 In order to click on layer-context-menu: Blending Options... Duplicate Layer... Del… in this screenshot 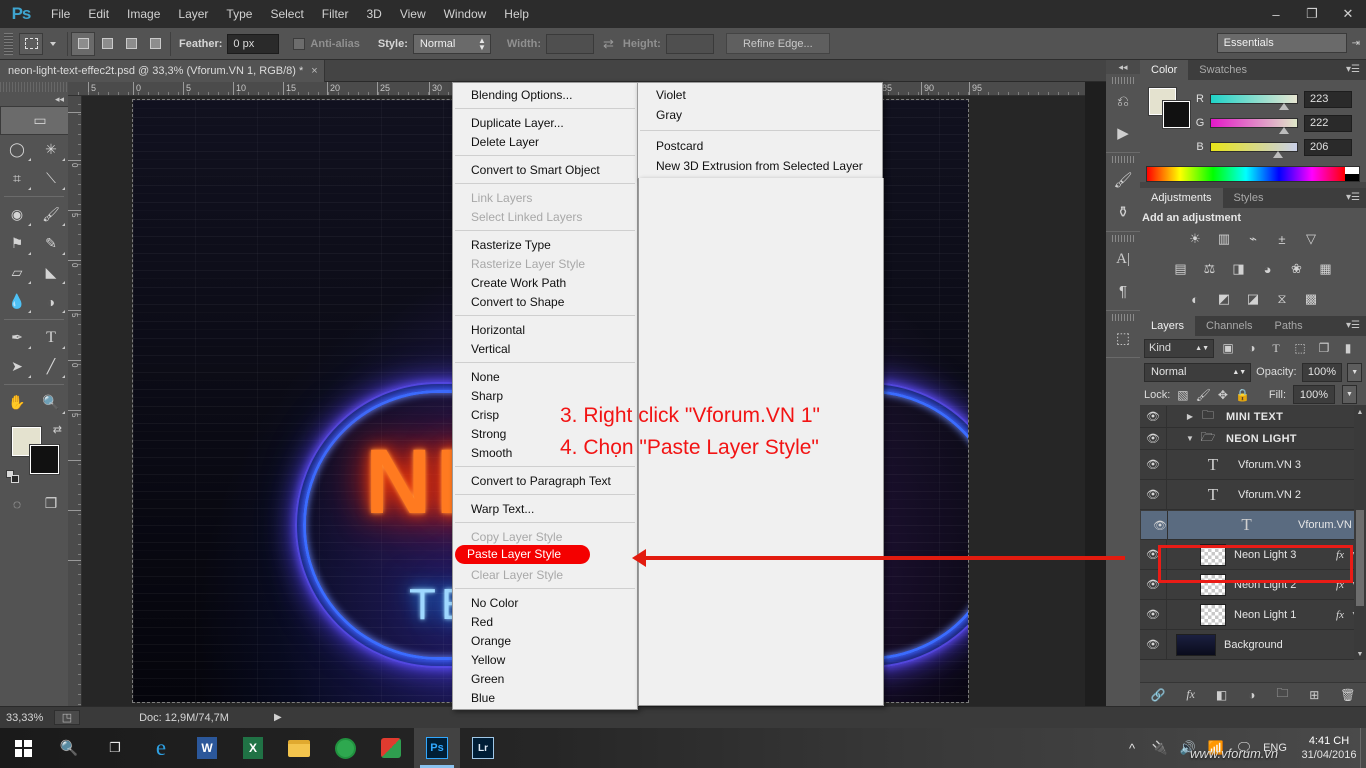, I will do `click(545, 396)`.